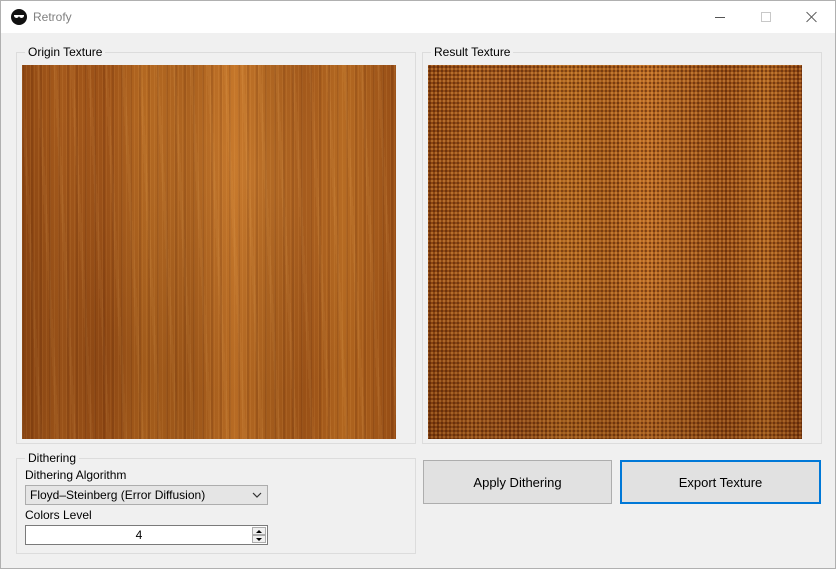  I want to click on colors-level-label: Colors Level, so click(58, 515).